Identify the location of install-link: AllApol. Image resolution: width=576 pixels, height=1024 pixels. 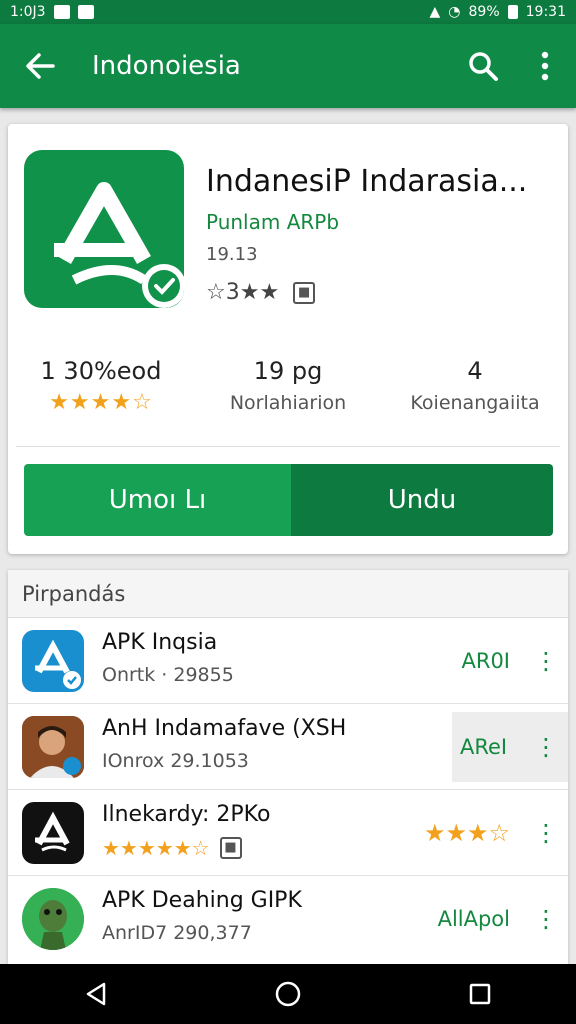
(474, 919).